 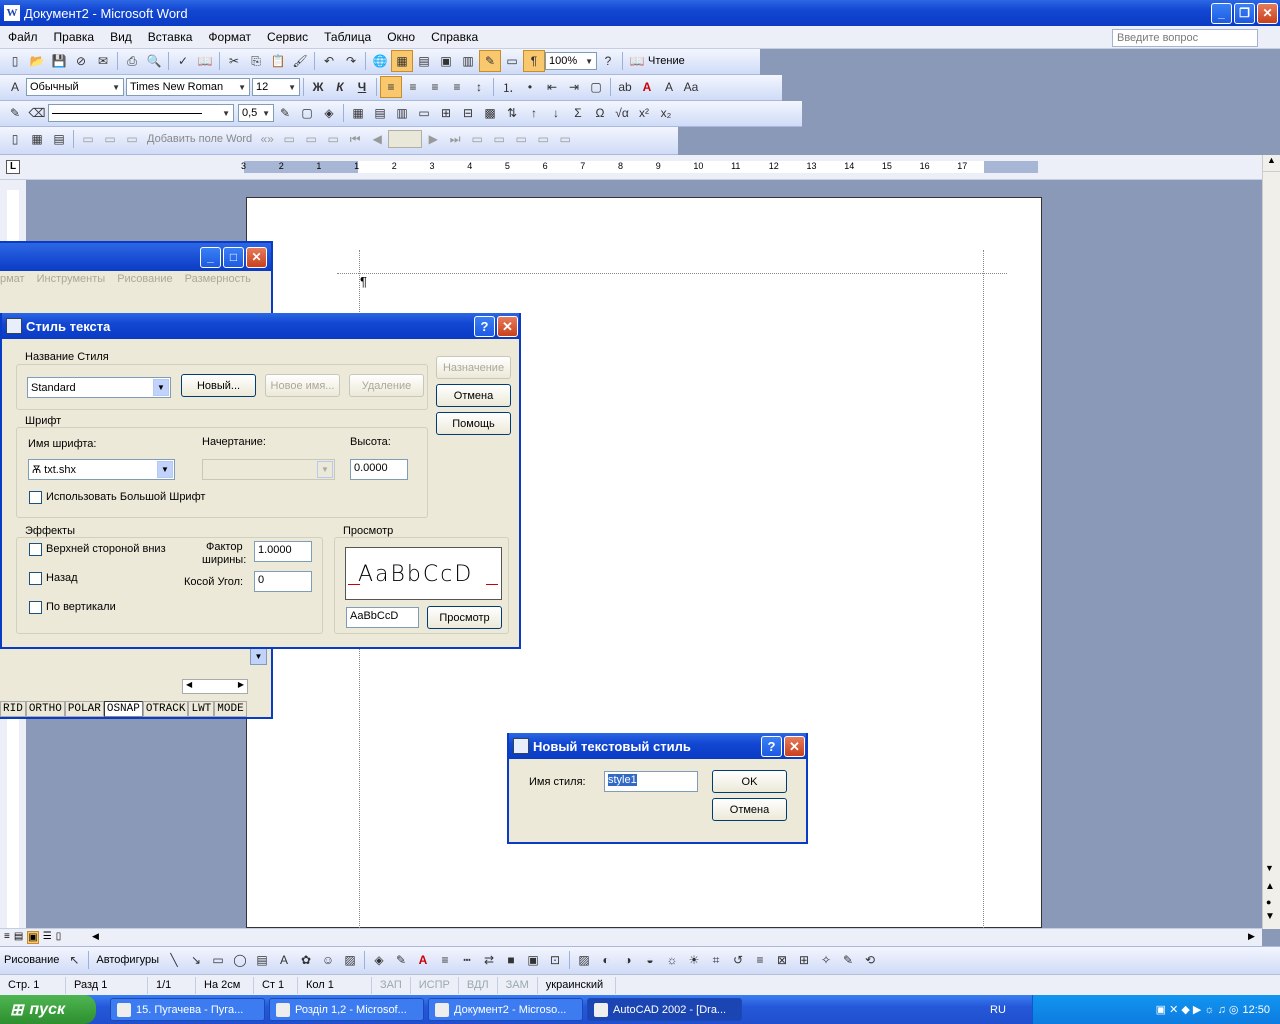 What do you see at coordinates (59, 937) in the screenshot?
I see `reading-view-icon: ▯` at bounding box center [59, 937].